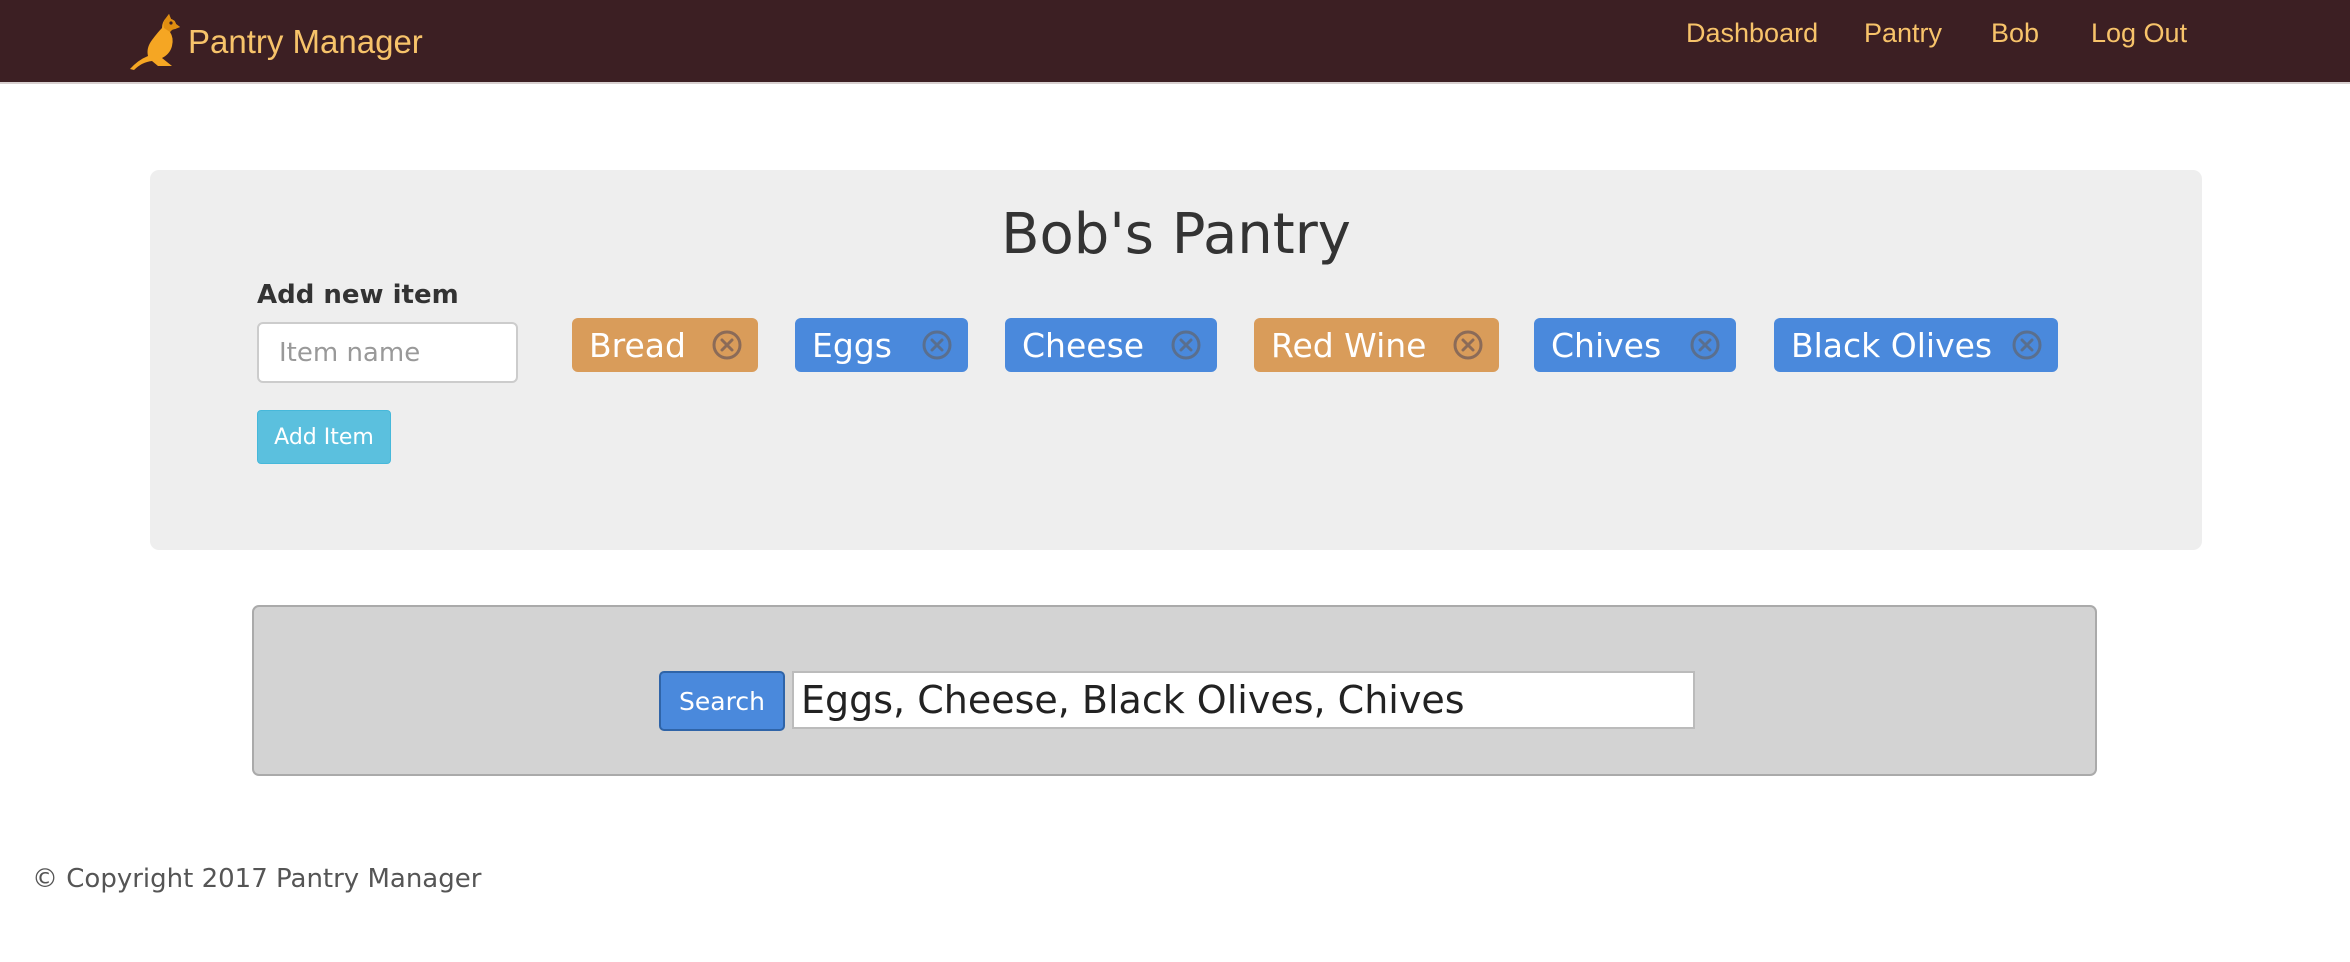 The height and width of the screenshot is (962, 2350). Describe the element at coordinates (637, 345) in the screenshot. I see `pantry-item-label: Bread` at that location.